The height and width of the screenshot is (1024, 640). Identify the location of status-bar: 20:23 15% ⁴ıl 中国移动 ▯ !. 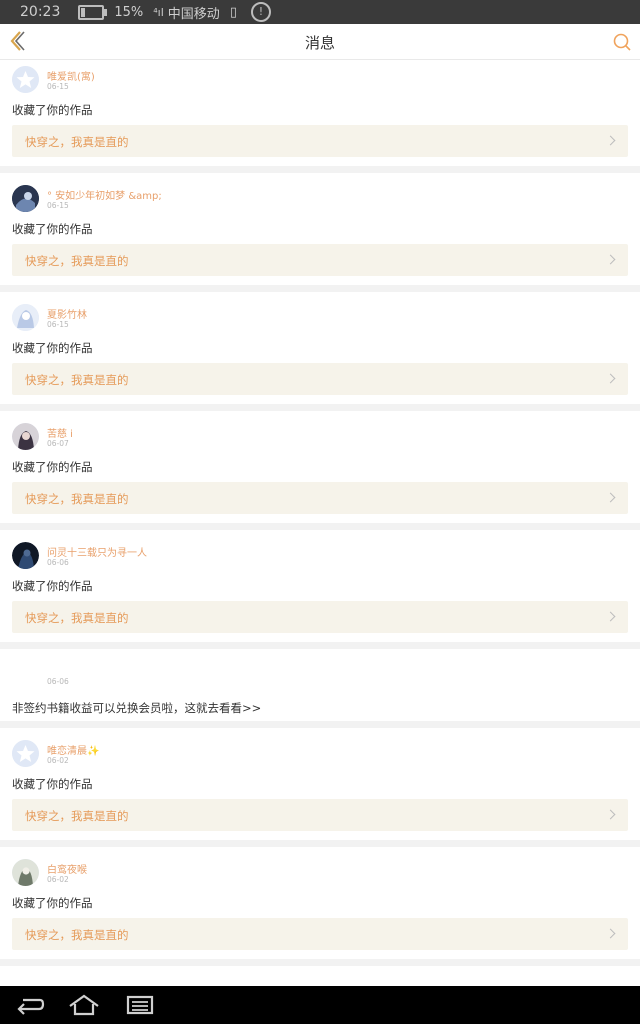
(320, 12).